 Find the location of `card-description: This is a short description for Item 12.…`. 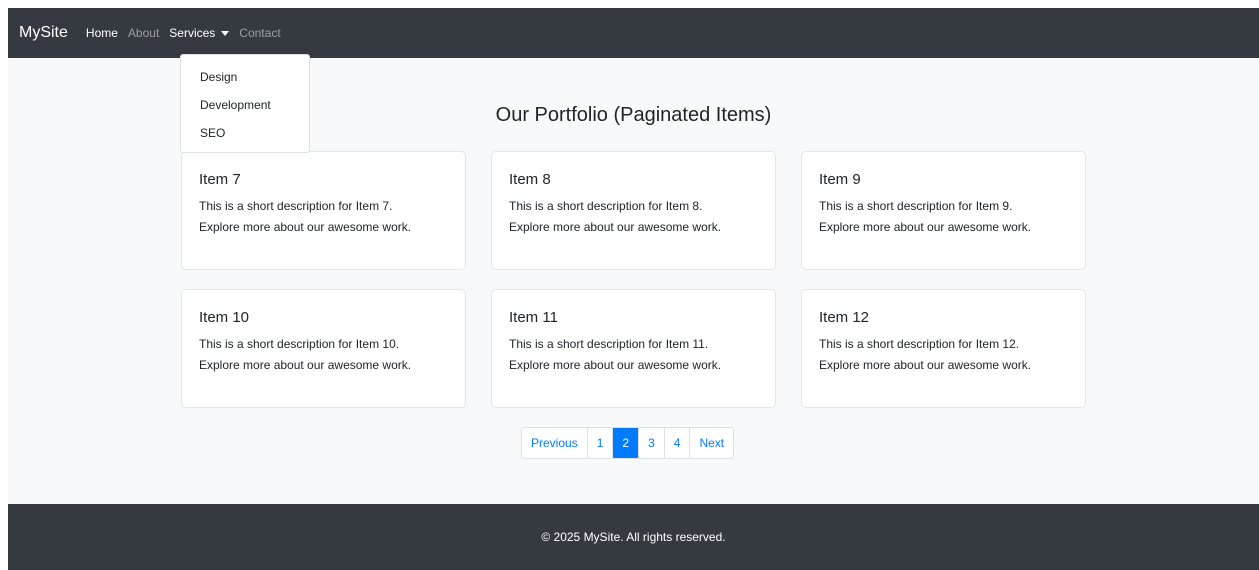

card-description: This is a short description for Item 12.… is located at coordinates (943, 355).